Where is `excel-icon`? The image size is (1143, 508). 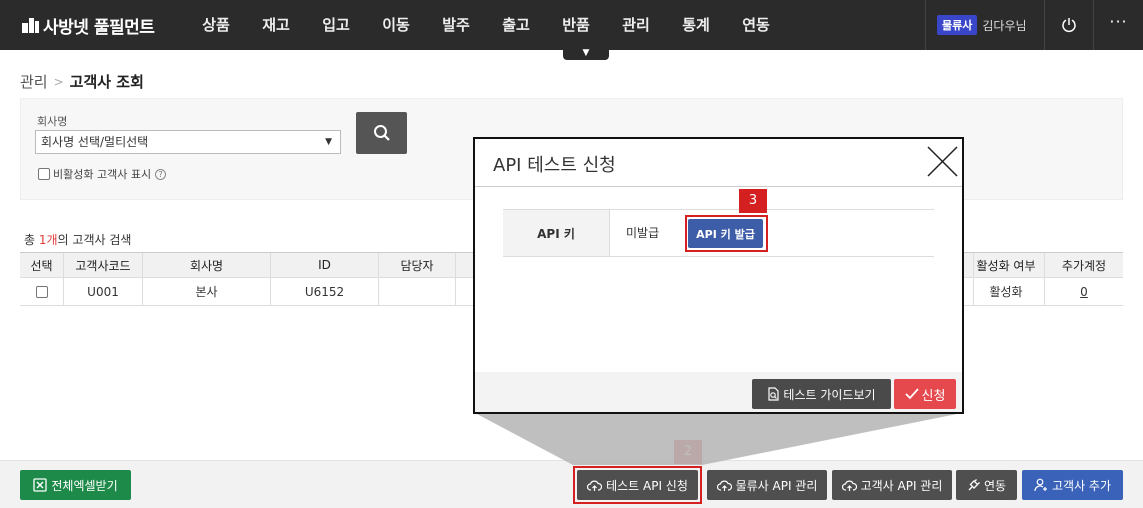
excel-icon is located at coordinates (40, 485).